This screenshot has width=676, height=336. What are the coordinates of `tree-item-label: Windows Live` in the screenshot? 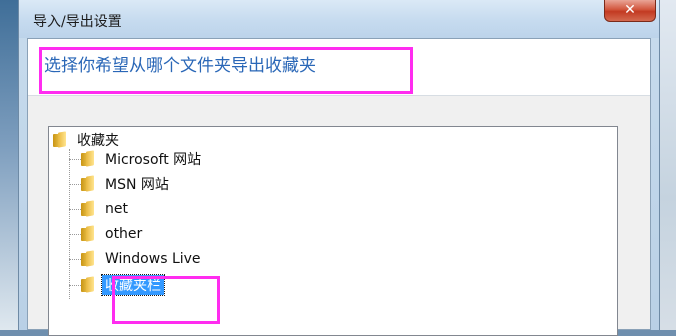 It's located at (153, 259).